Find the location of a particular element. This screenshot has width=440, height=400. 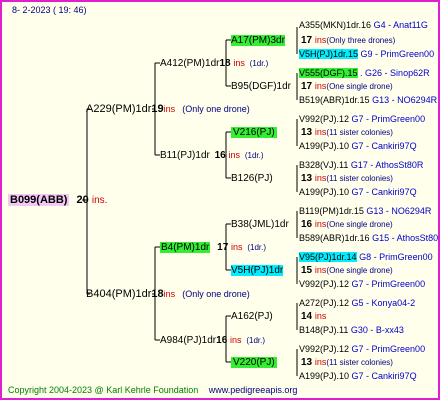

gen1-ins-count: 18 is located at coordinates (157, 294).